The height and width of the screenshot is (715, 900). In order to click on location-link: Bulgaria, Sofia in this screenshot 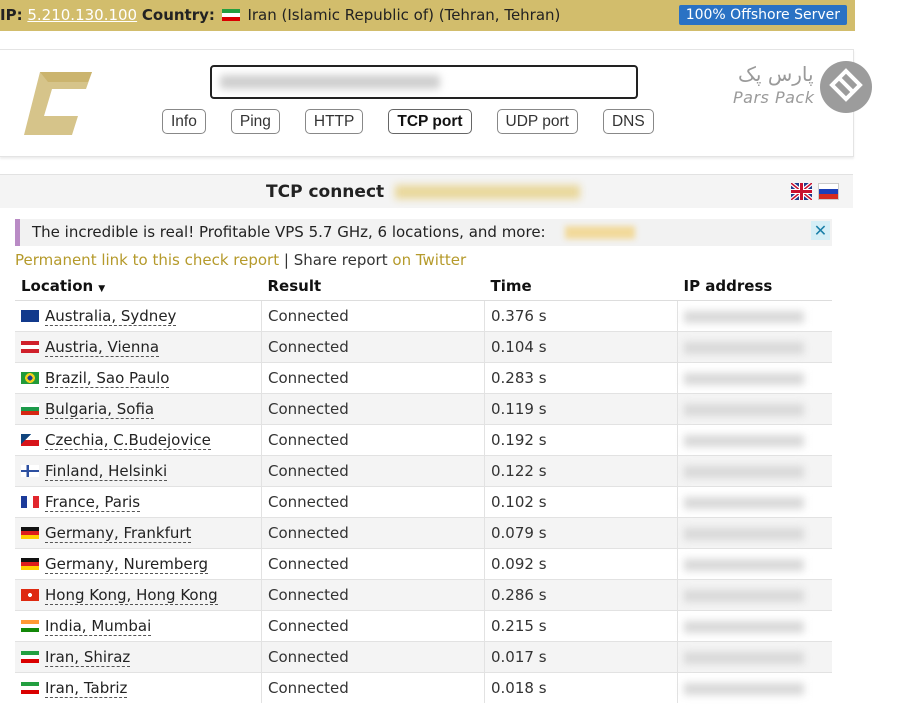, I will do `click(100, 409)`.